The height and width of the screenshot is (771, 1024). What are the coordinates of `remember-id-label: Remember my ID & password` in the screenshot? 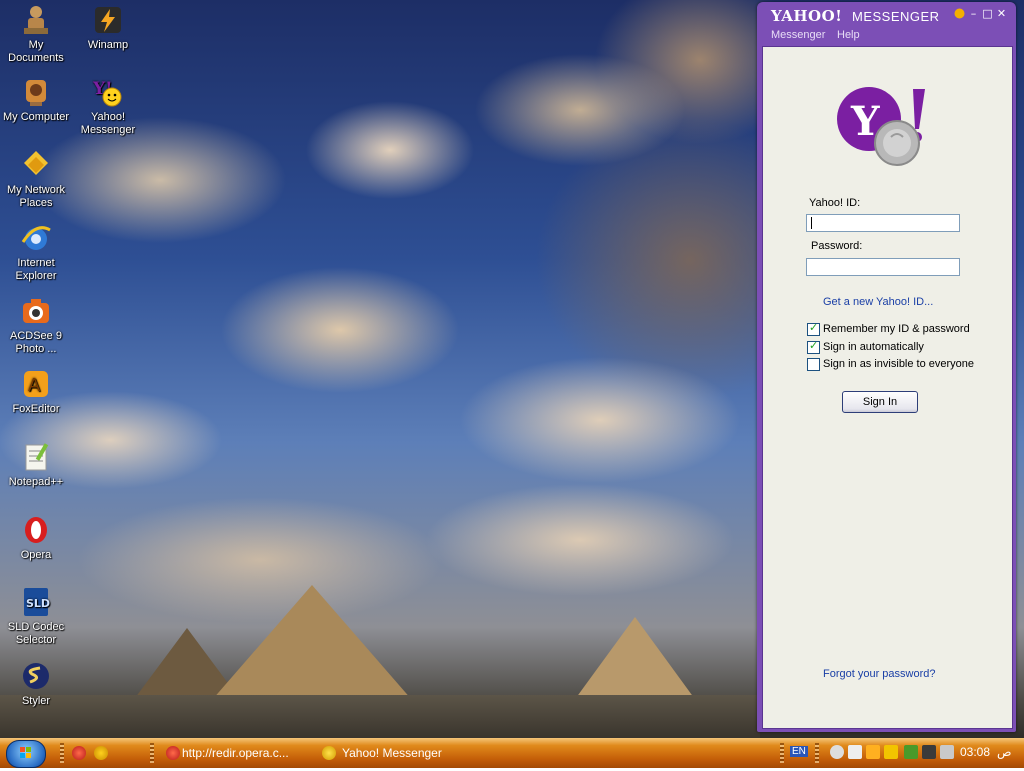 It's located at (896, 329).